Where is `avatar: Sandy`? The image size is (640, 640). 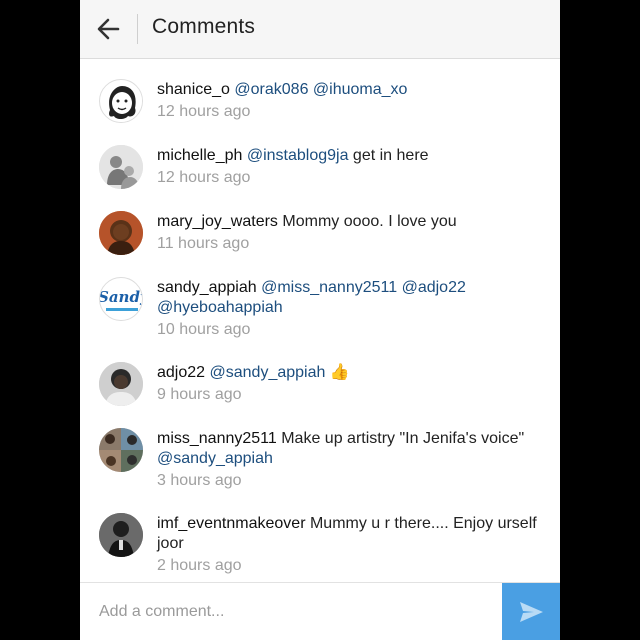
avatar: Sandy is located at coordinates (121, 299).